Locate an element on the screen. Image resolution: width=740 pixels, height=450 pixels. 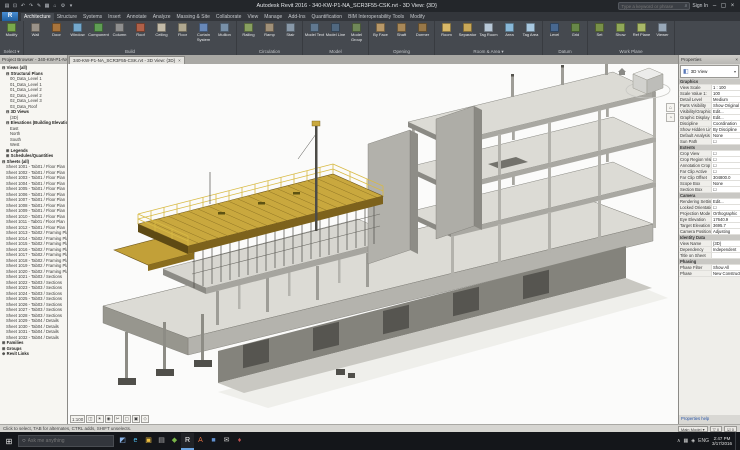
taskbar-app-icon: ■ is located at coordinates (213, 441).